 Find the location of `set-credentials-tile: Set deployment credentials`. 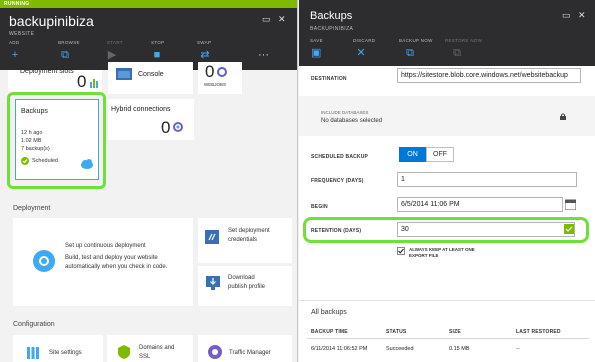

set-credentials-tile: Set deployment credentials is located at coordinates (245, 240).